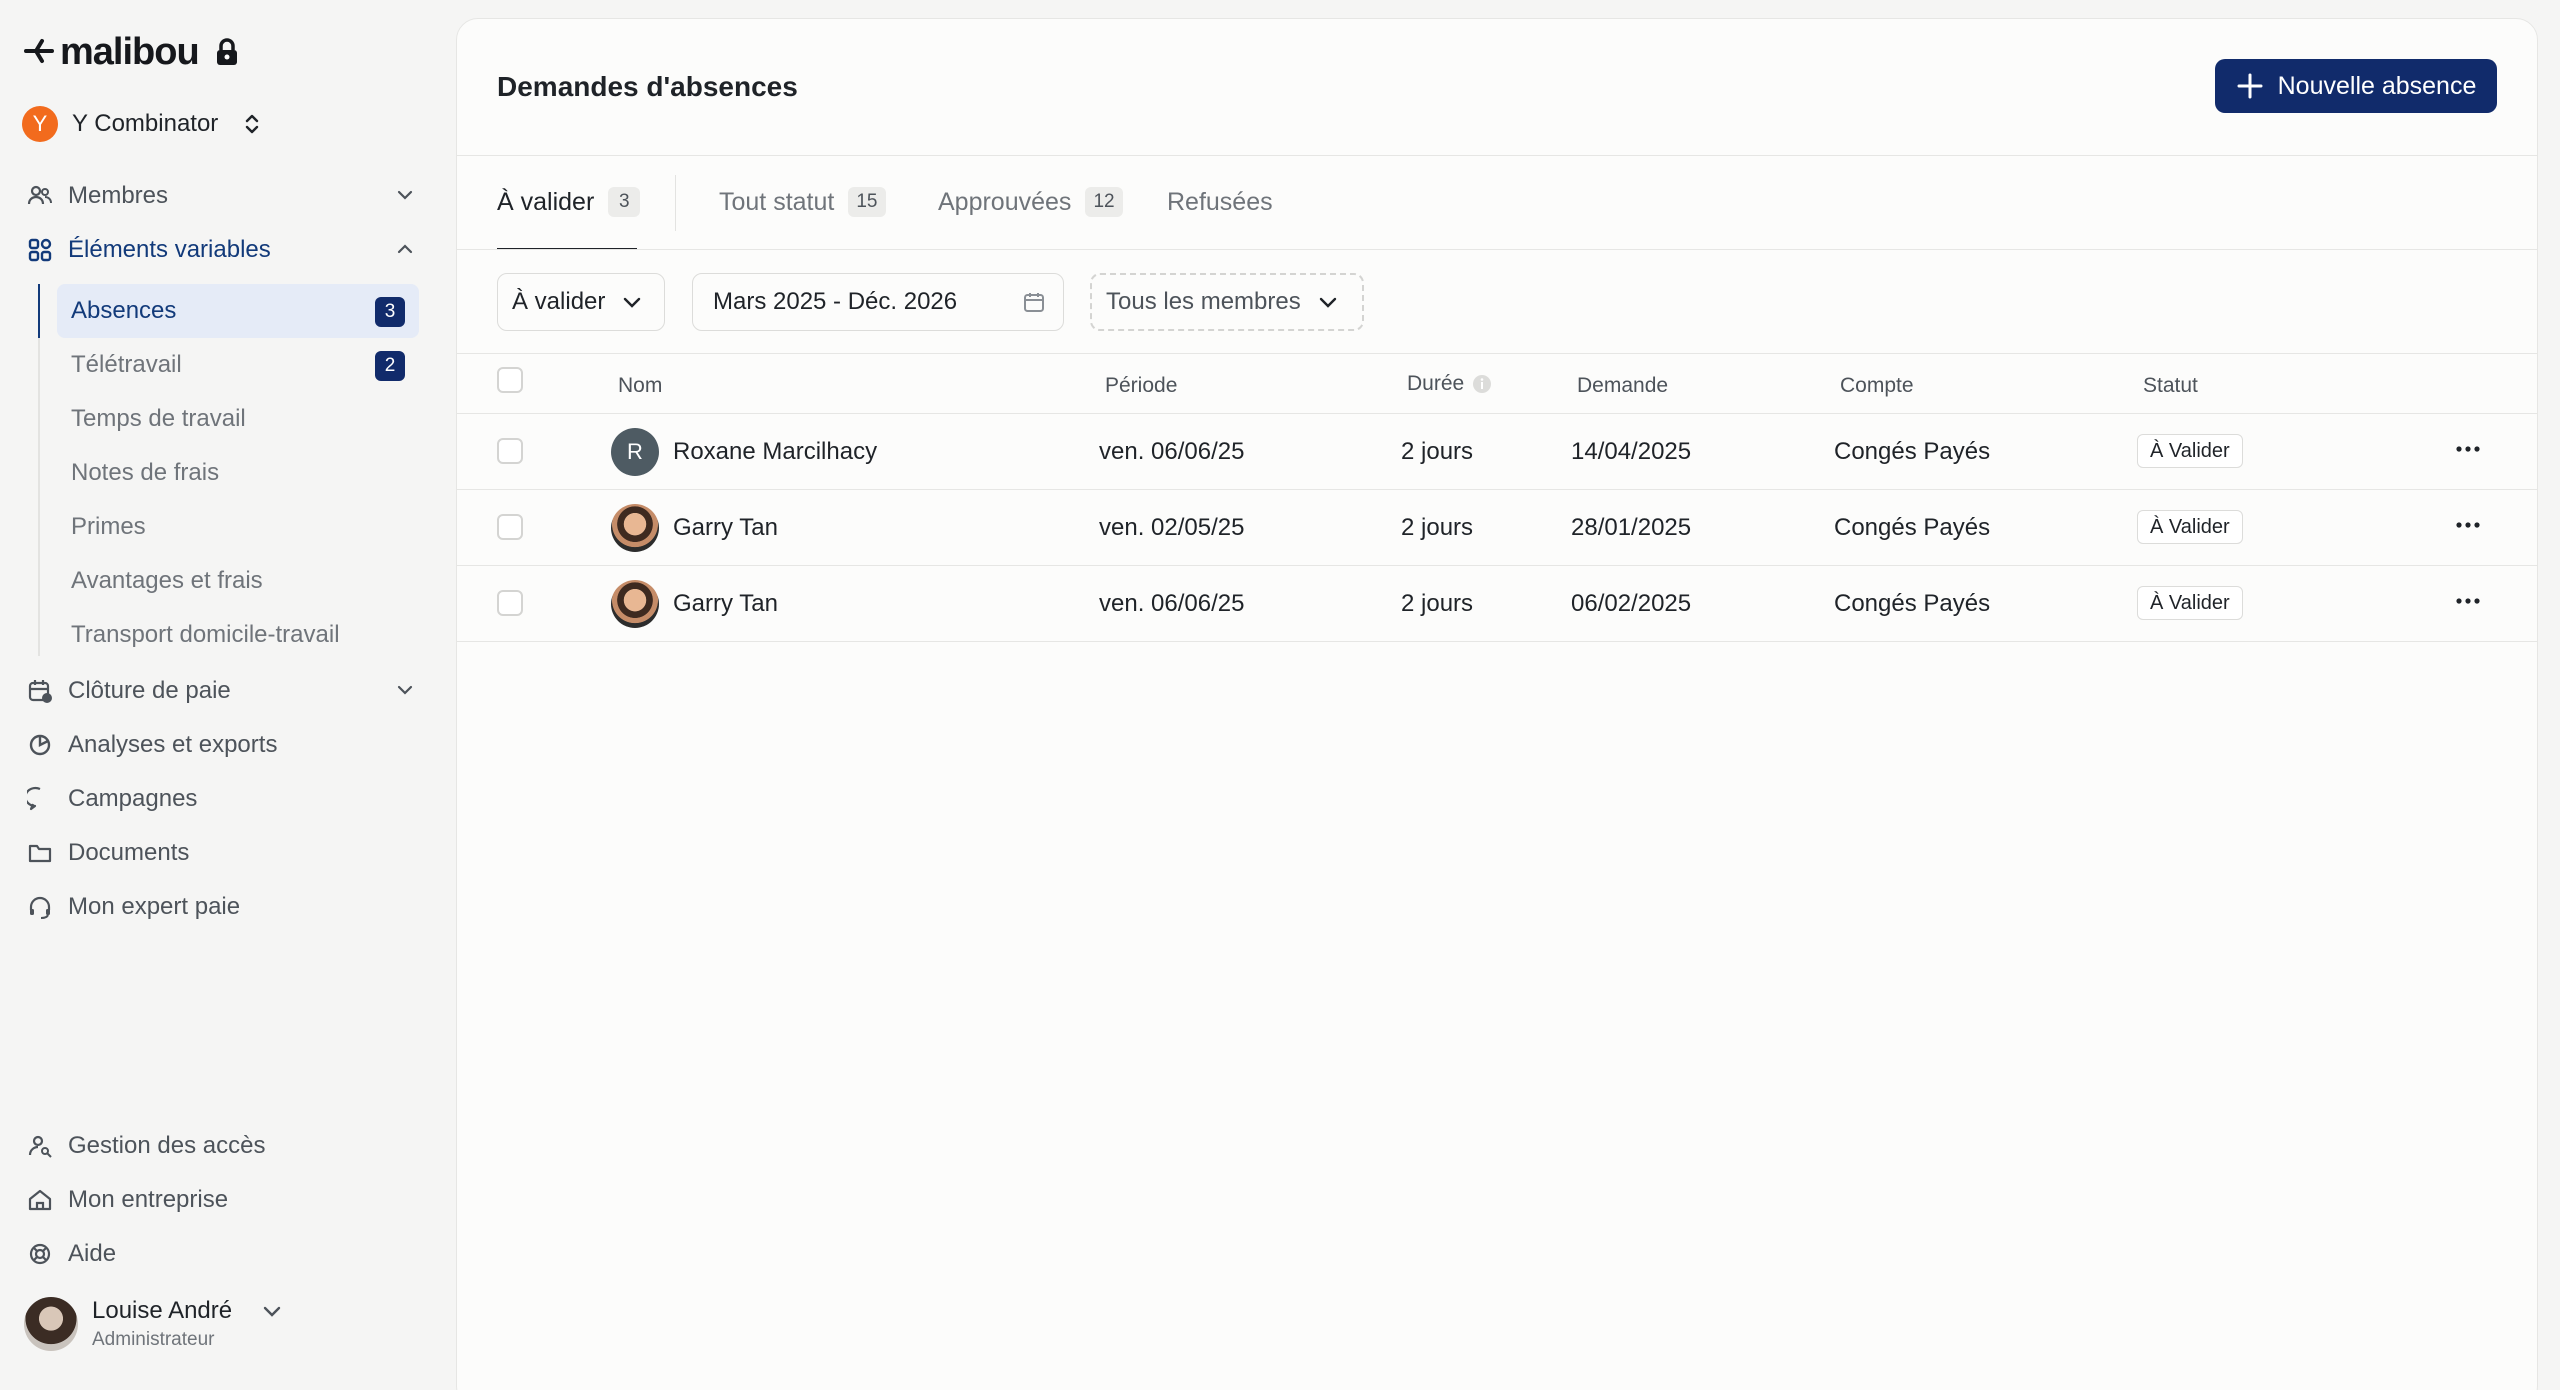 The height and width of the screenshot is (1390, 2560). What do you see at coordinates (546, 201) in the screenshot?
I see `tab-label: À valider` at bounding box center [546, 201].